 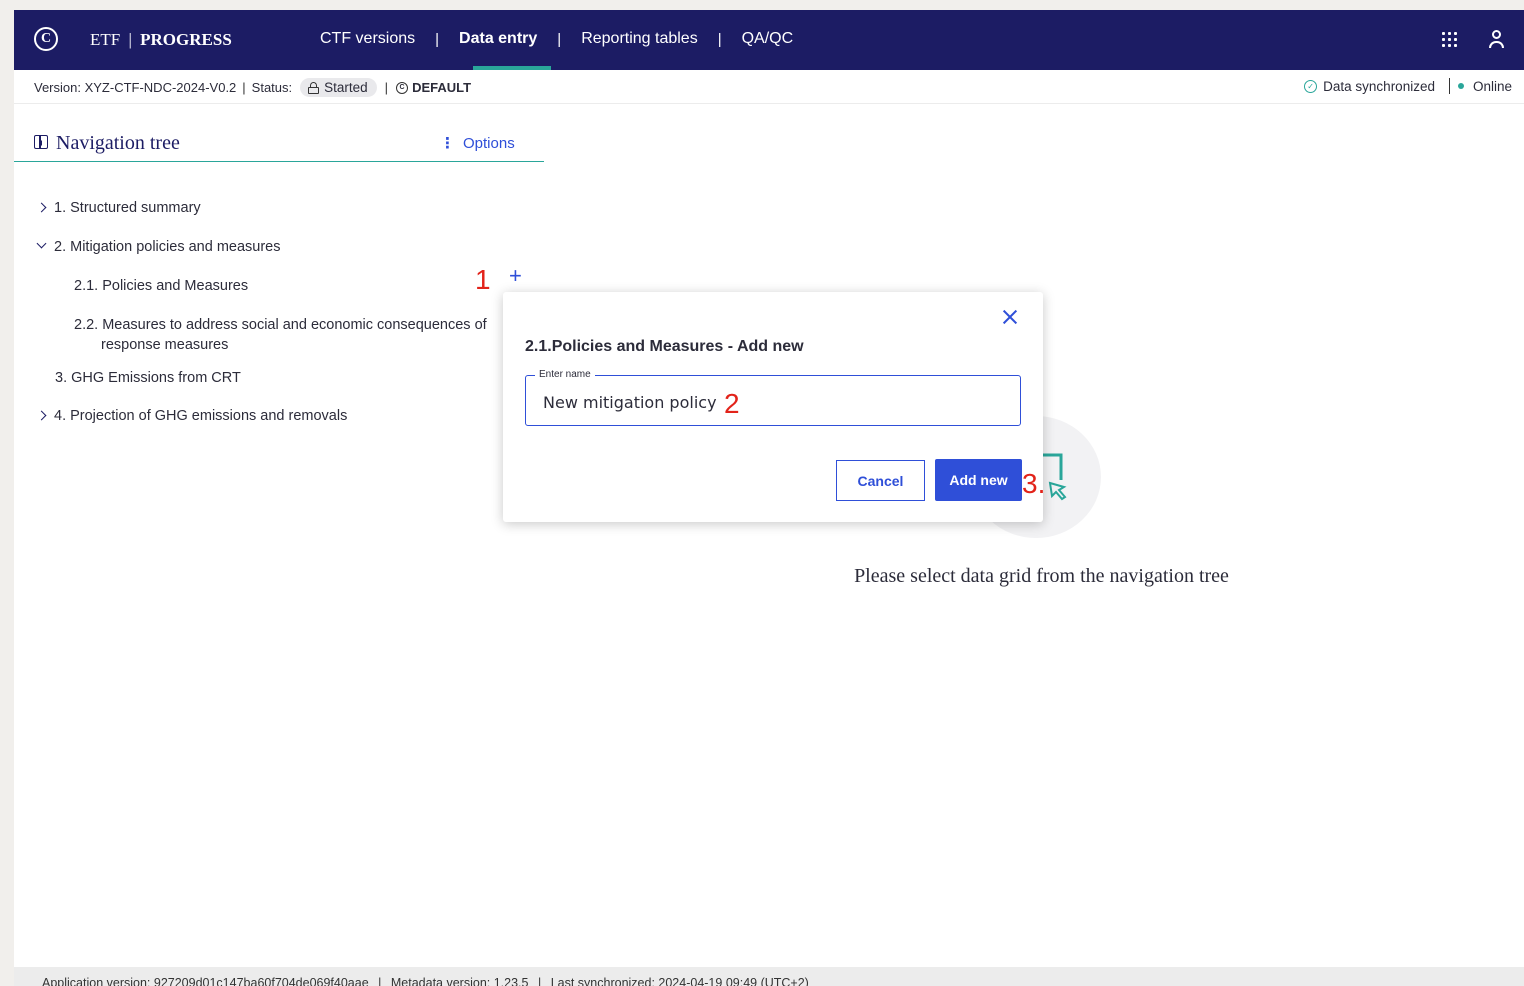 What do you see at coordinates (447, 143) in the screenshot?
I see `more-vertical-icon: ⋮` at bounding box center [447, 143].